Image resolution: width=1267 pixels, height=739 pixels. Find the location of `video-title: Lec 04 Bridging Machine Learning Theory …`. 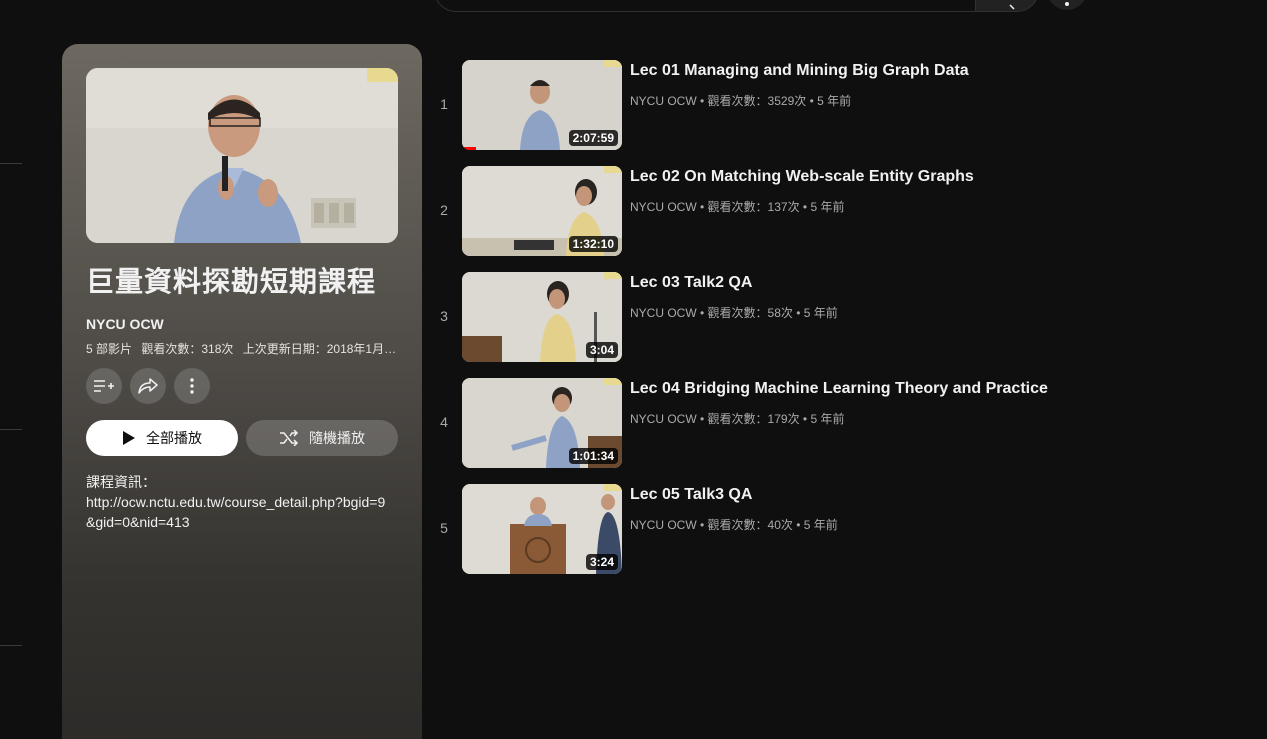

video-title: Lec 04 Bridging Machine Learning Theory … is located at coordinates (839, 389).